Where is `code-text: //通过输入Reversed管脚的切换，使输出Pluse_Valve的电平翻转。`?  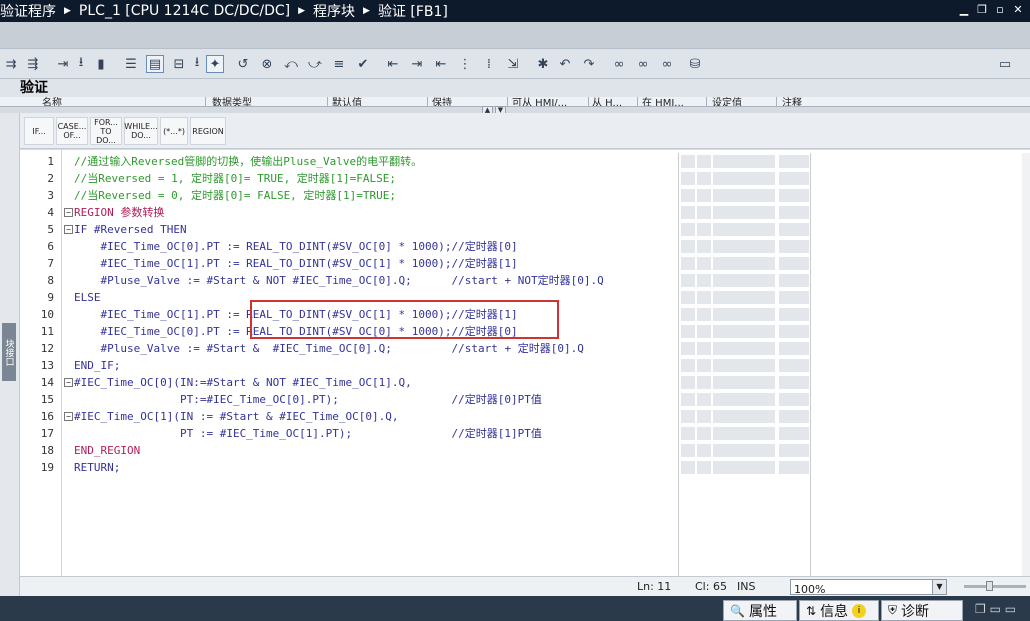 code-text: //通过输入Reversed管脚的切换，使输出Pluse_Valve的电平翻转。 is located at coordinates (248, 161).